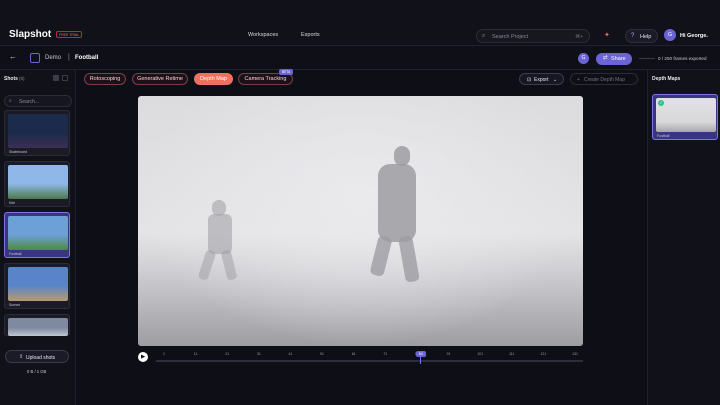 This screenshot has height=405, width=720. I want to click on shot-card: Sunset, so click(37, 286).